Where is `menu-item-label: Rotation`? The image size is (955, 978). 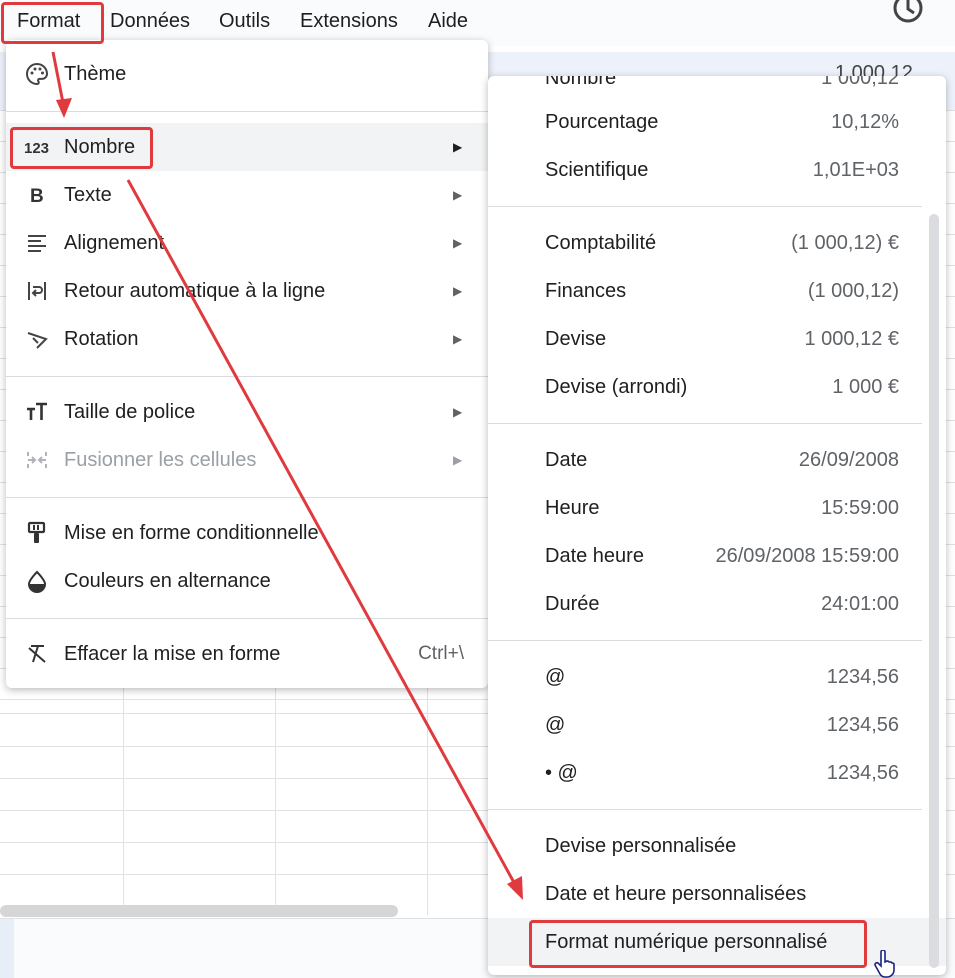
menu-item-label: Rotation is located at coordinates (101, 339).